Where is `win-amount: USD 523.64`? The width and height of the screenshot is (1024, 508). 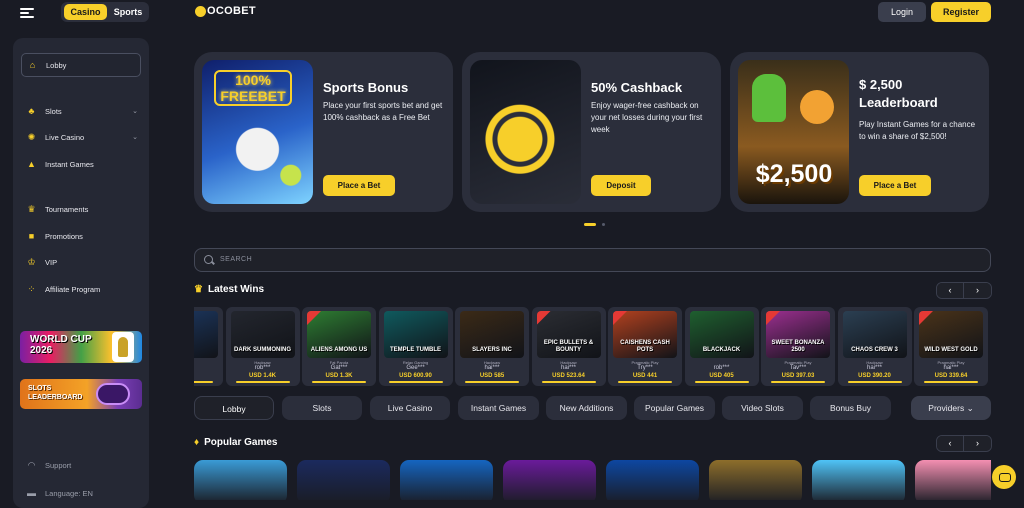
win-amount: USD 523.64 is located at coordinates (568, 376).